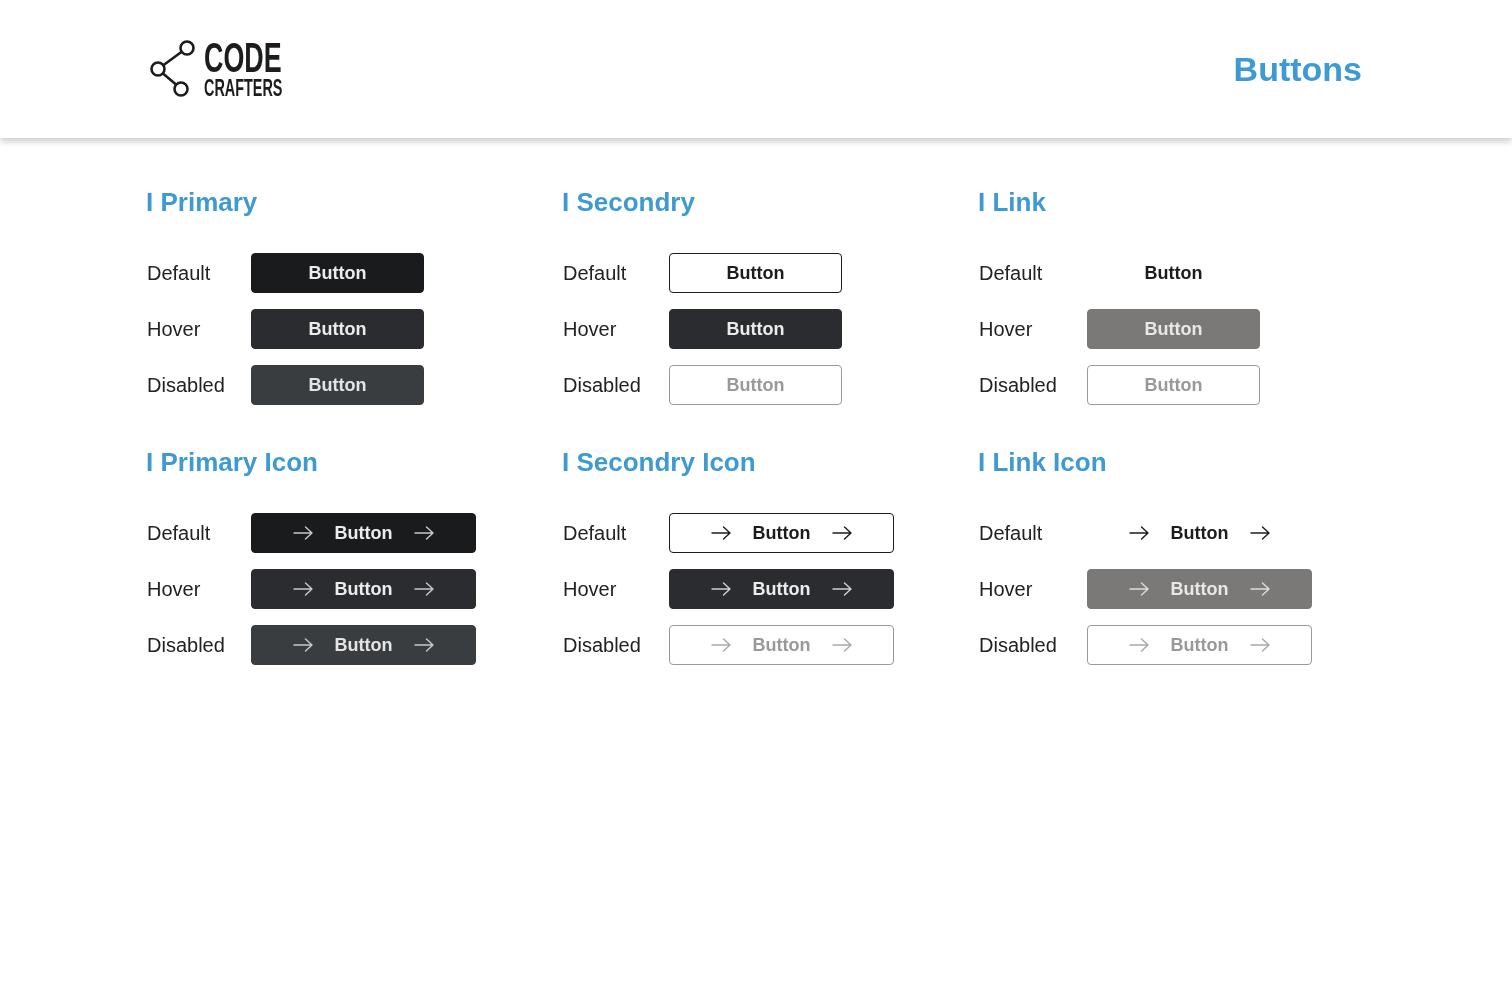  I want to click on section-title: I Link Icon, so click(1043, 462).